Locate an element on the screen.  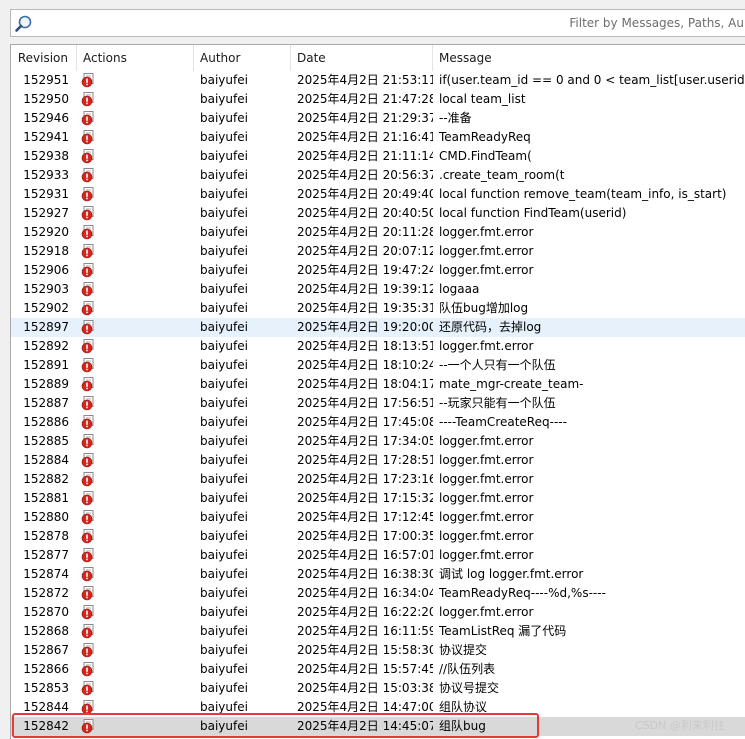
column-header-row: Revision Actions Author Date Message is located at coordinates (378, 58).